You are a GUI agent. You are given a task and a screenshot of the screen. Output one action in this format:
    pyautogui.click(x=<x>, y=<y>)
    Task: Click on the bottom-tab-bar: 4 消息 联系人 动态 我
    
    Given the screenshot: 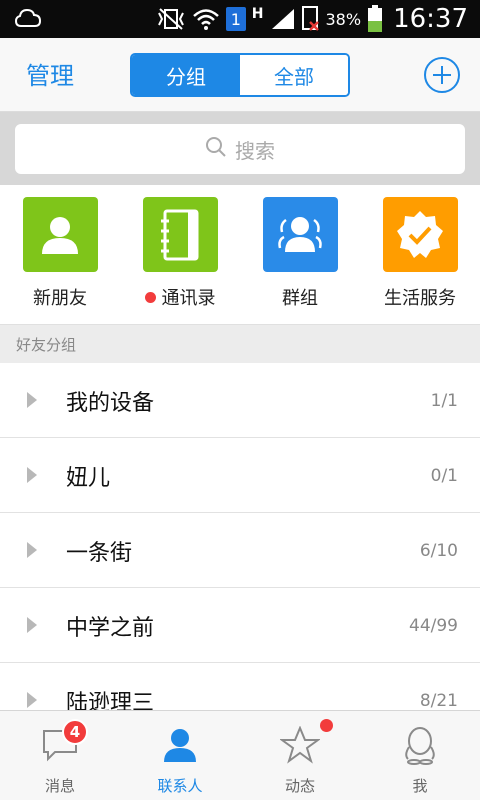 What is the action you would take?
    pyautogui.click(x=240, y=755)
    